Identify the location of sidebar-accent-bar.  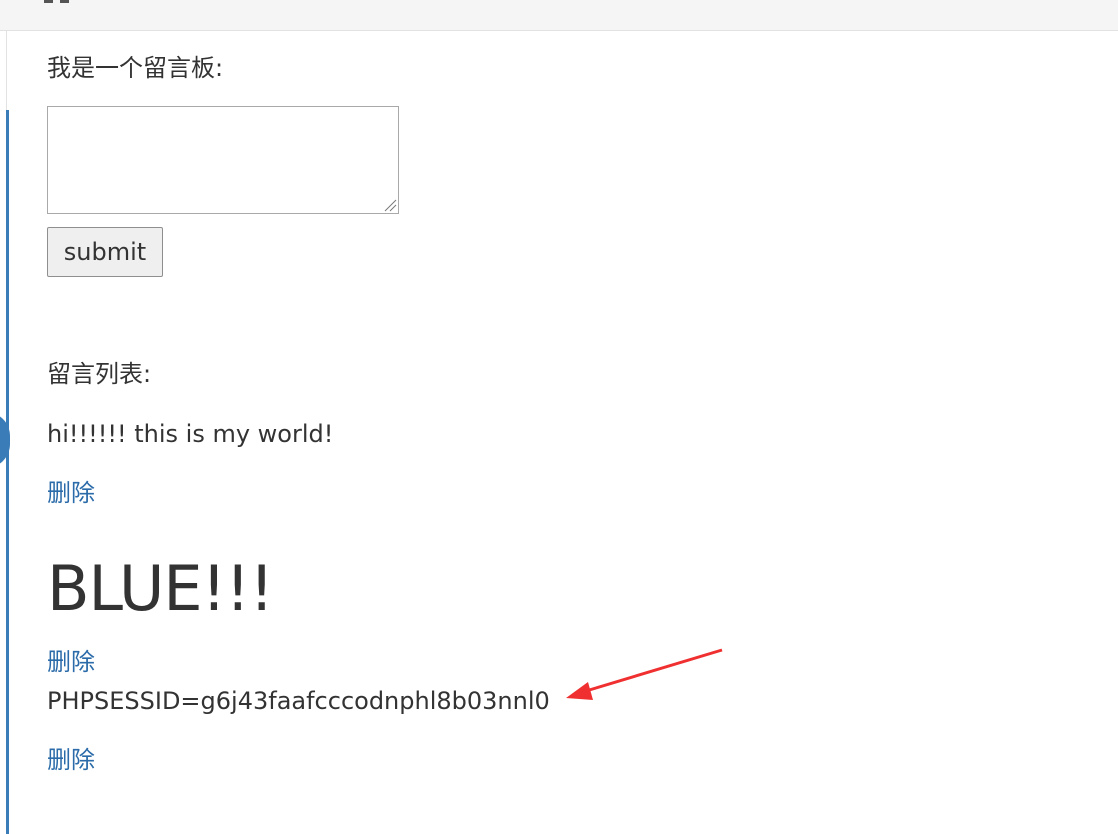
(7, 472).